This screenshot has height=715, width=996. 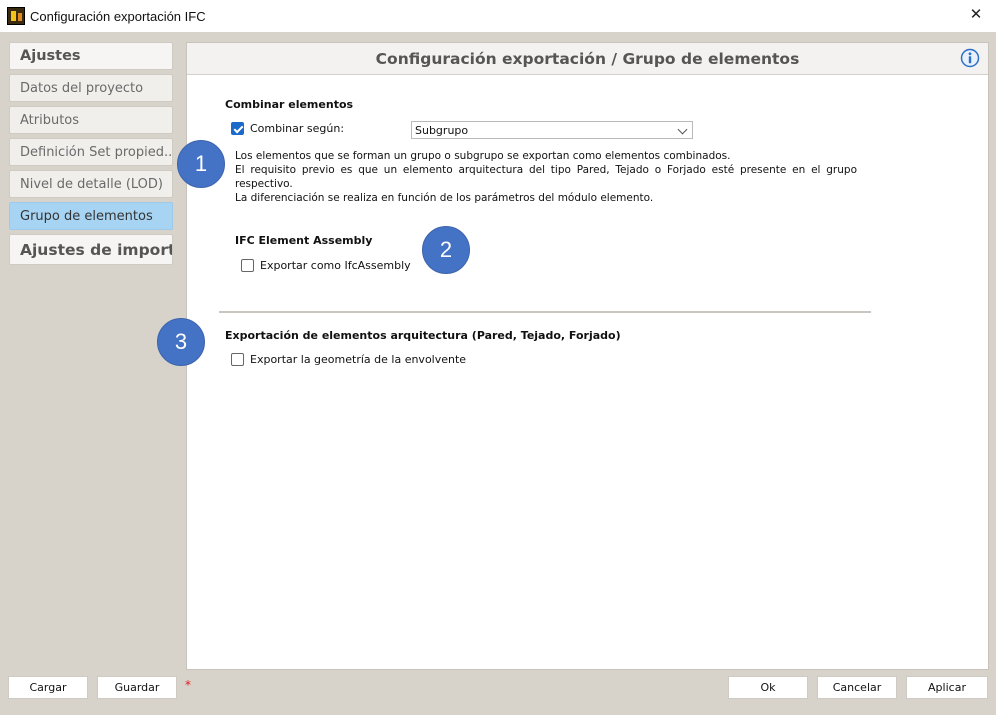 What do you see at coordinates (947, 687) in the screenshot?
I see `apply-button: Aplicar` at bounding box center [947, 687].